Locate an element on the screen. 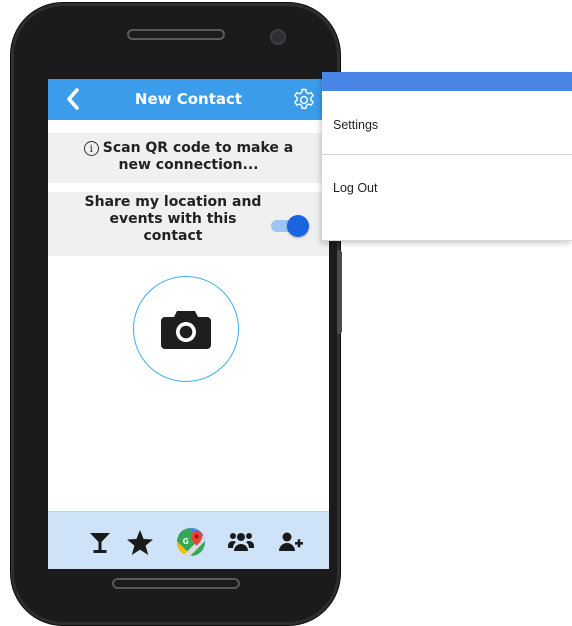  cocktail-icon is located at coordinates (100, 543).